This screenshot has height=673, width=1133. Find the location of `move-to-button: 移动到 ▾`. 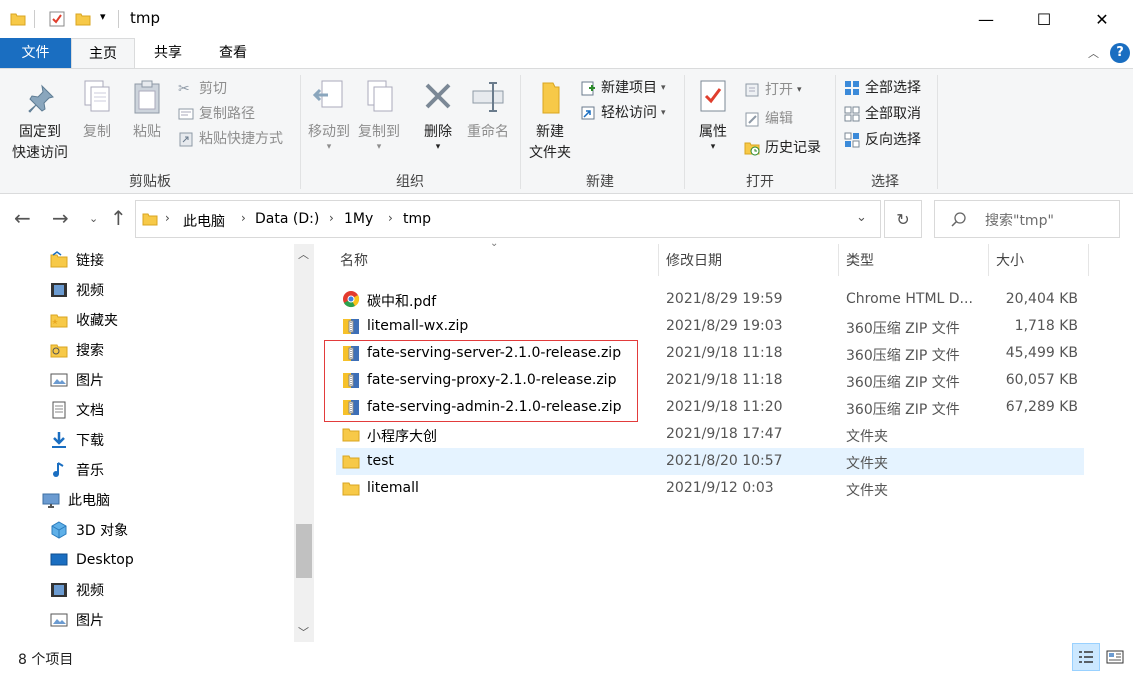

move-to-button: 移动到 ▾ is located at coordinates (329, 115).